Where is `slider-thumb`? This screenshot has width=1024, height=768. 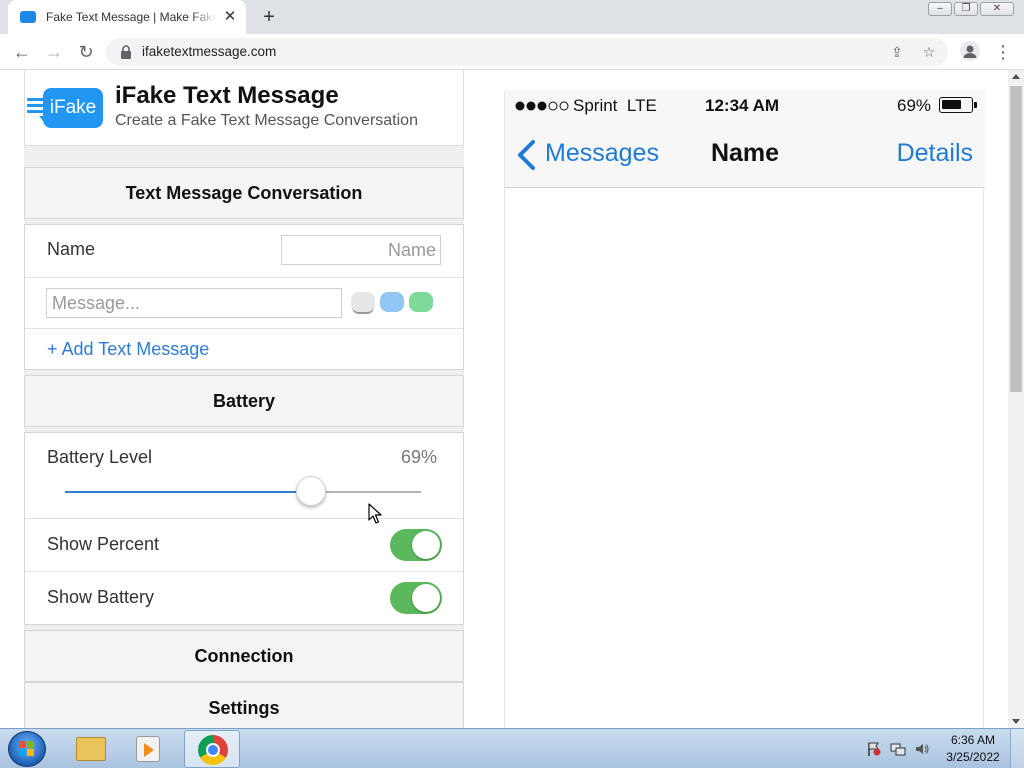
slider-thumb is located at coordinates (310, 491).